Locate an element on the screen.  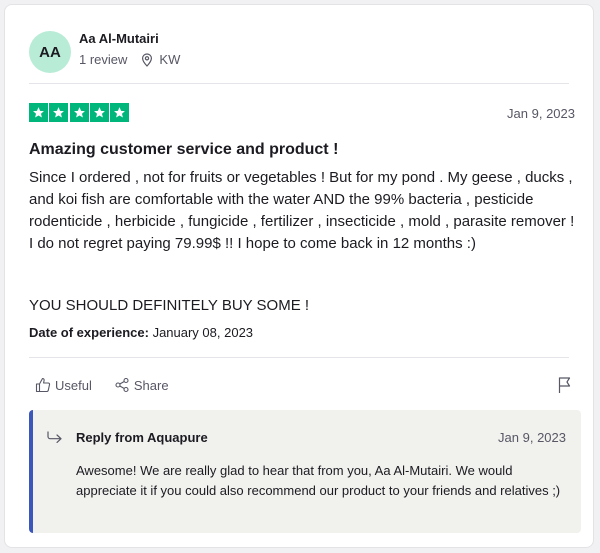
review-title: Amazing customer service and product ! is located at coordinates (183, 150).